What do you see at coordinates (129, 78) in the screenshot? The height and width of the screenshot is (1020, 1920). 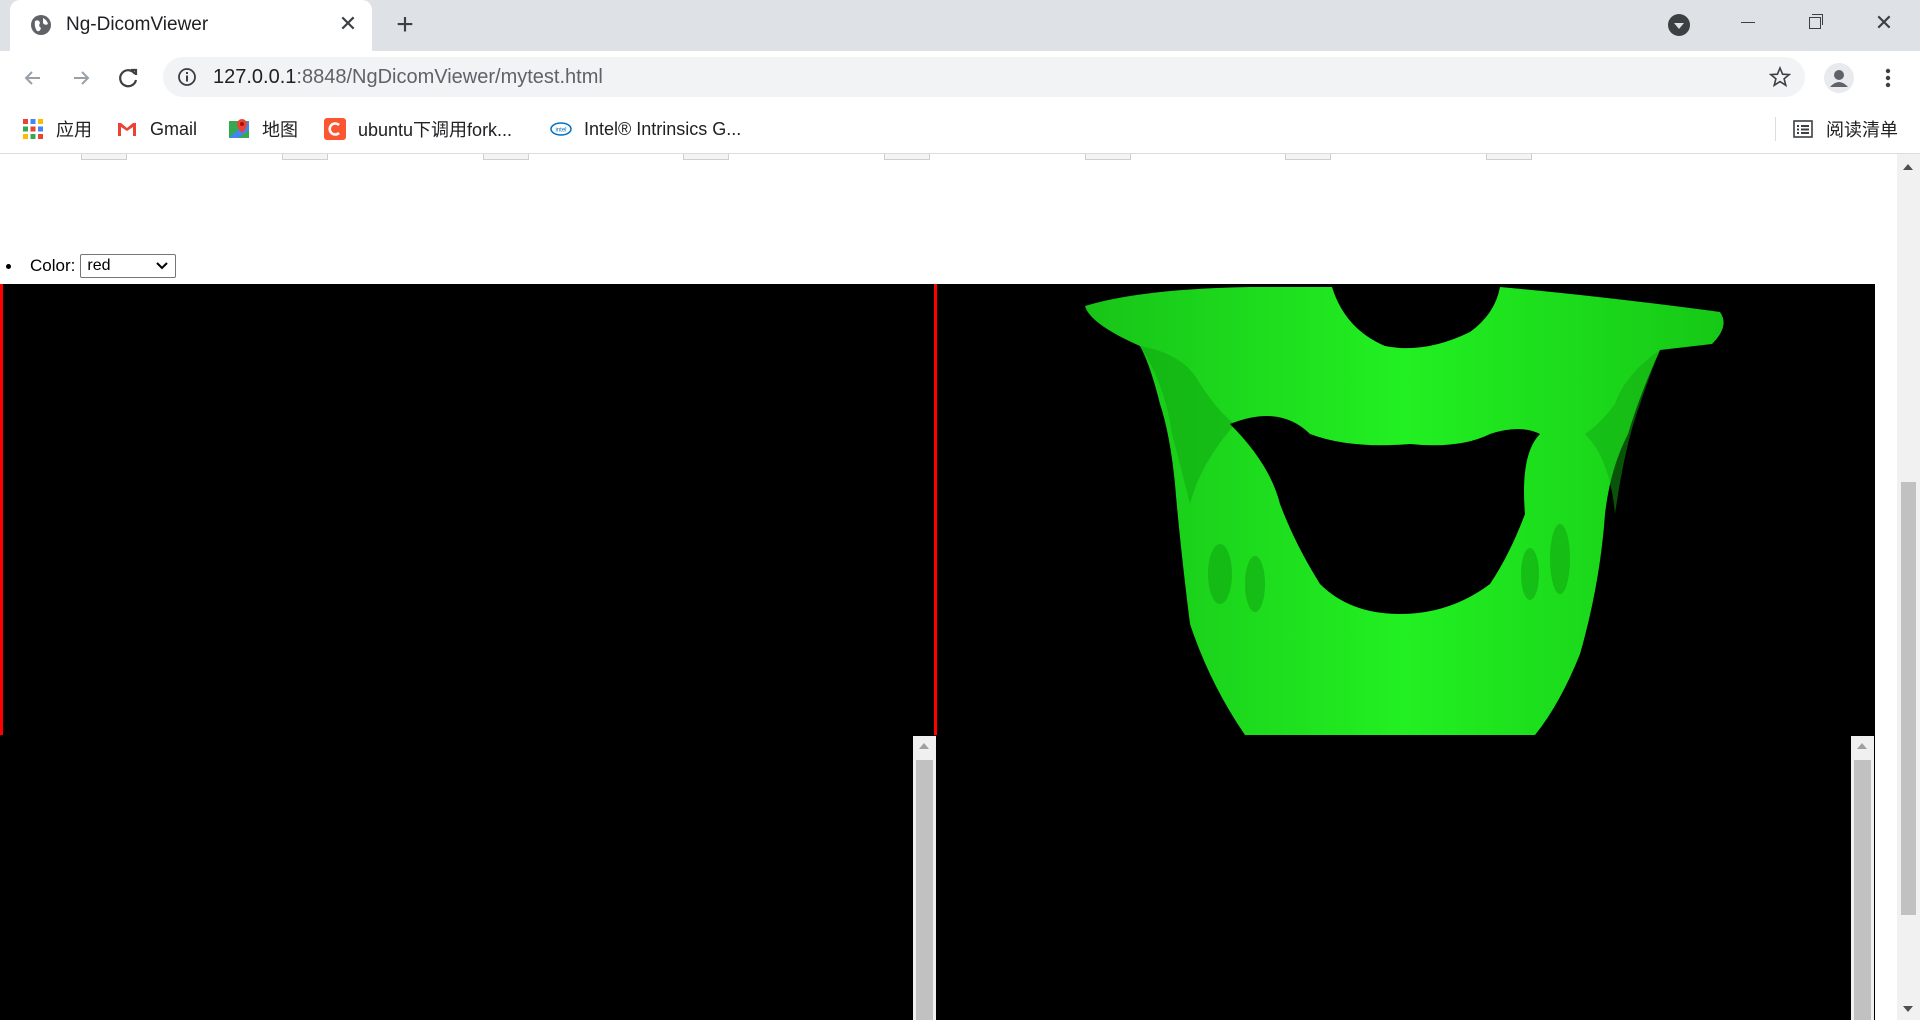 I see `reload-icon` at bounding box center [129, 78].